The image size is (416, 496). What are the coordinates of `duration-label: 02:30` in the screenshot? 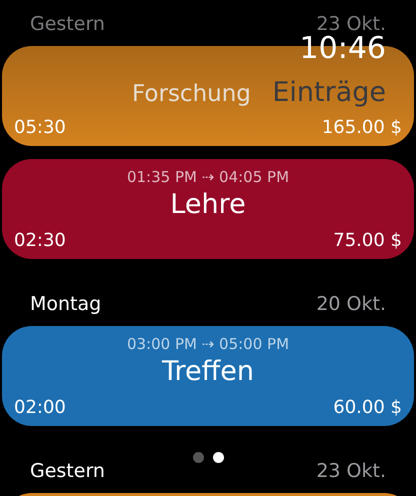 It's located at (40, 241).